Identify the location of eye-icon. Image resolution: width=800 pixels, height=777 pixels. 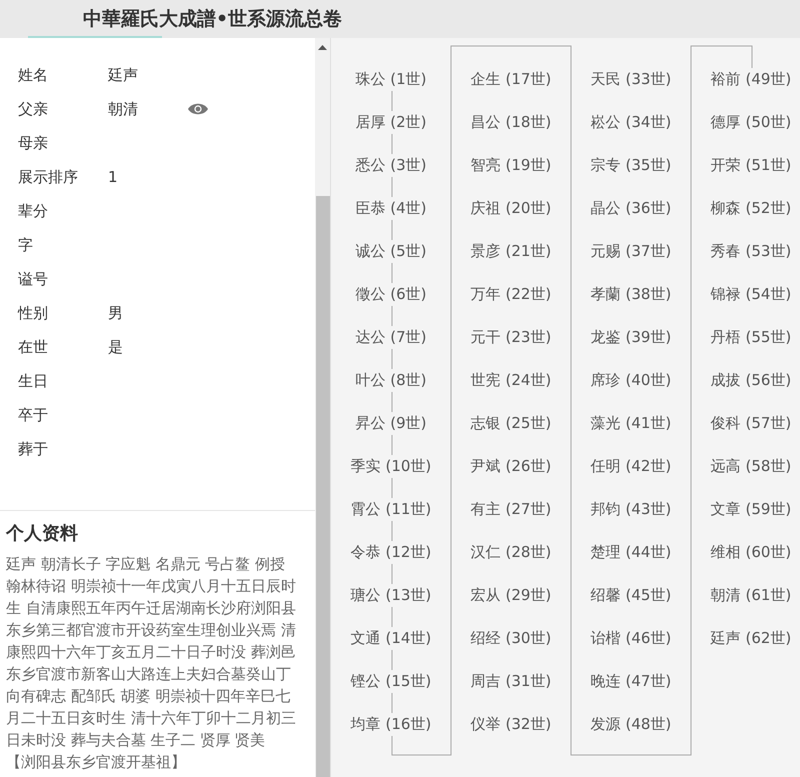
(198, 109).